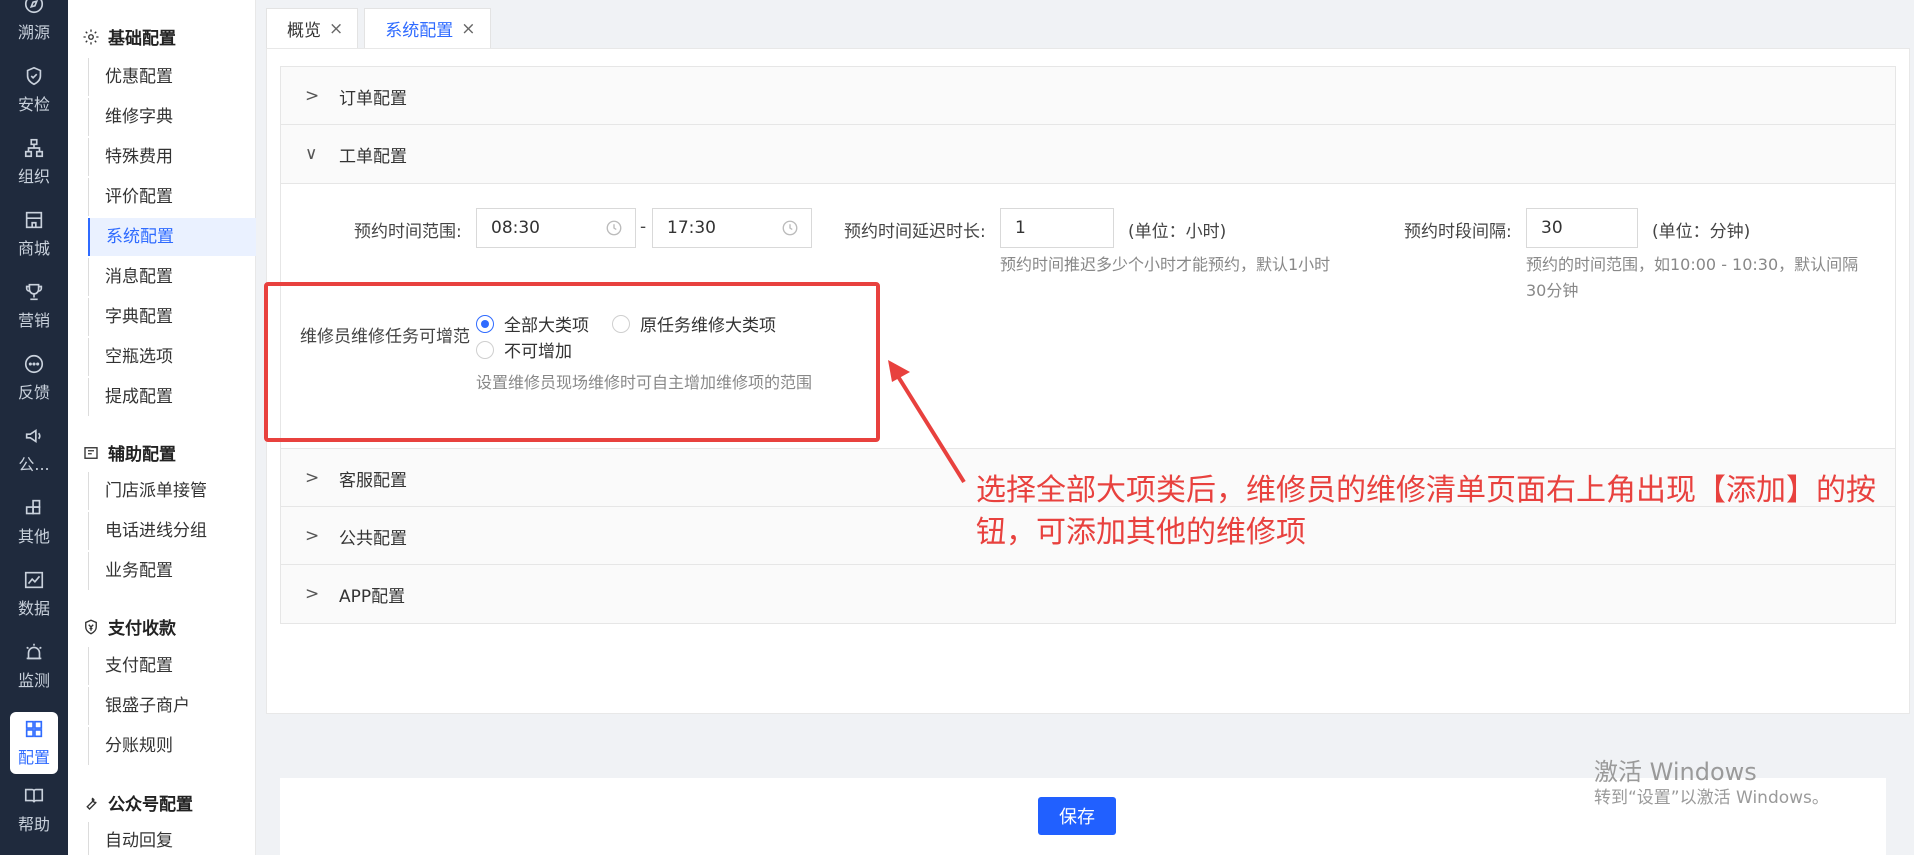  I want to click on sidebar-item-message: 消息配置, so click(172, 277).